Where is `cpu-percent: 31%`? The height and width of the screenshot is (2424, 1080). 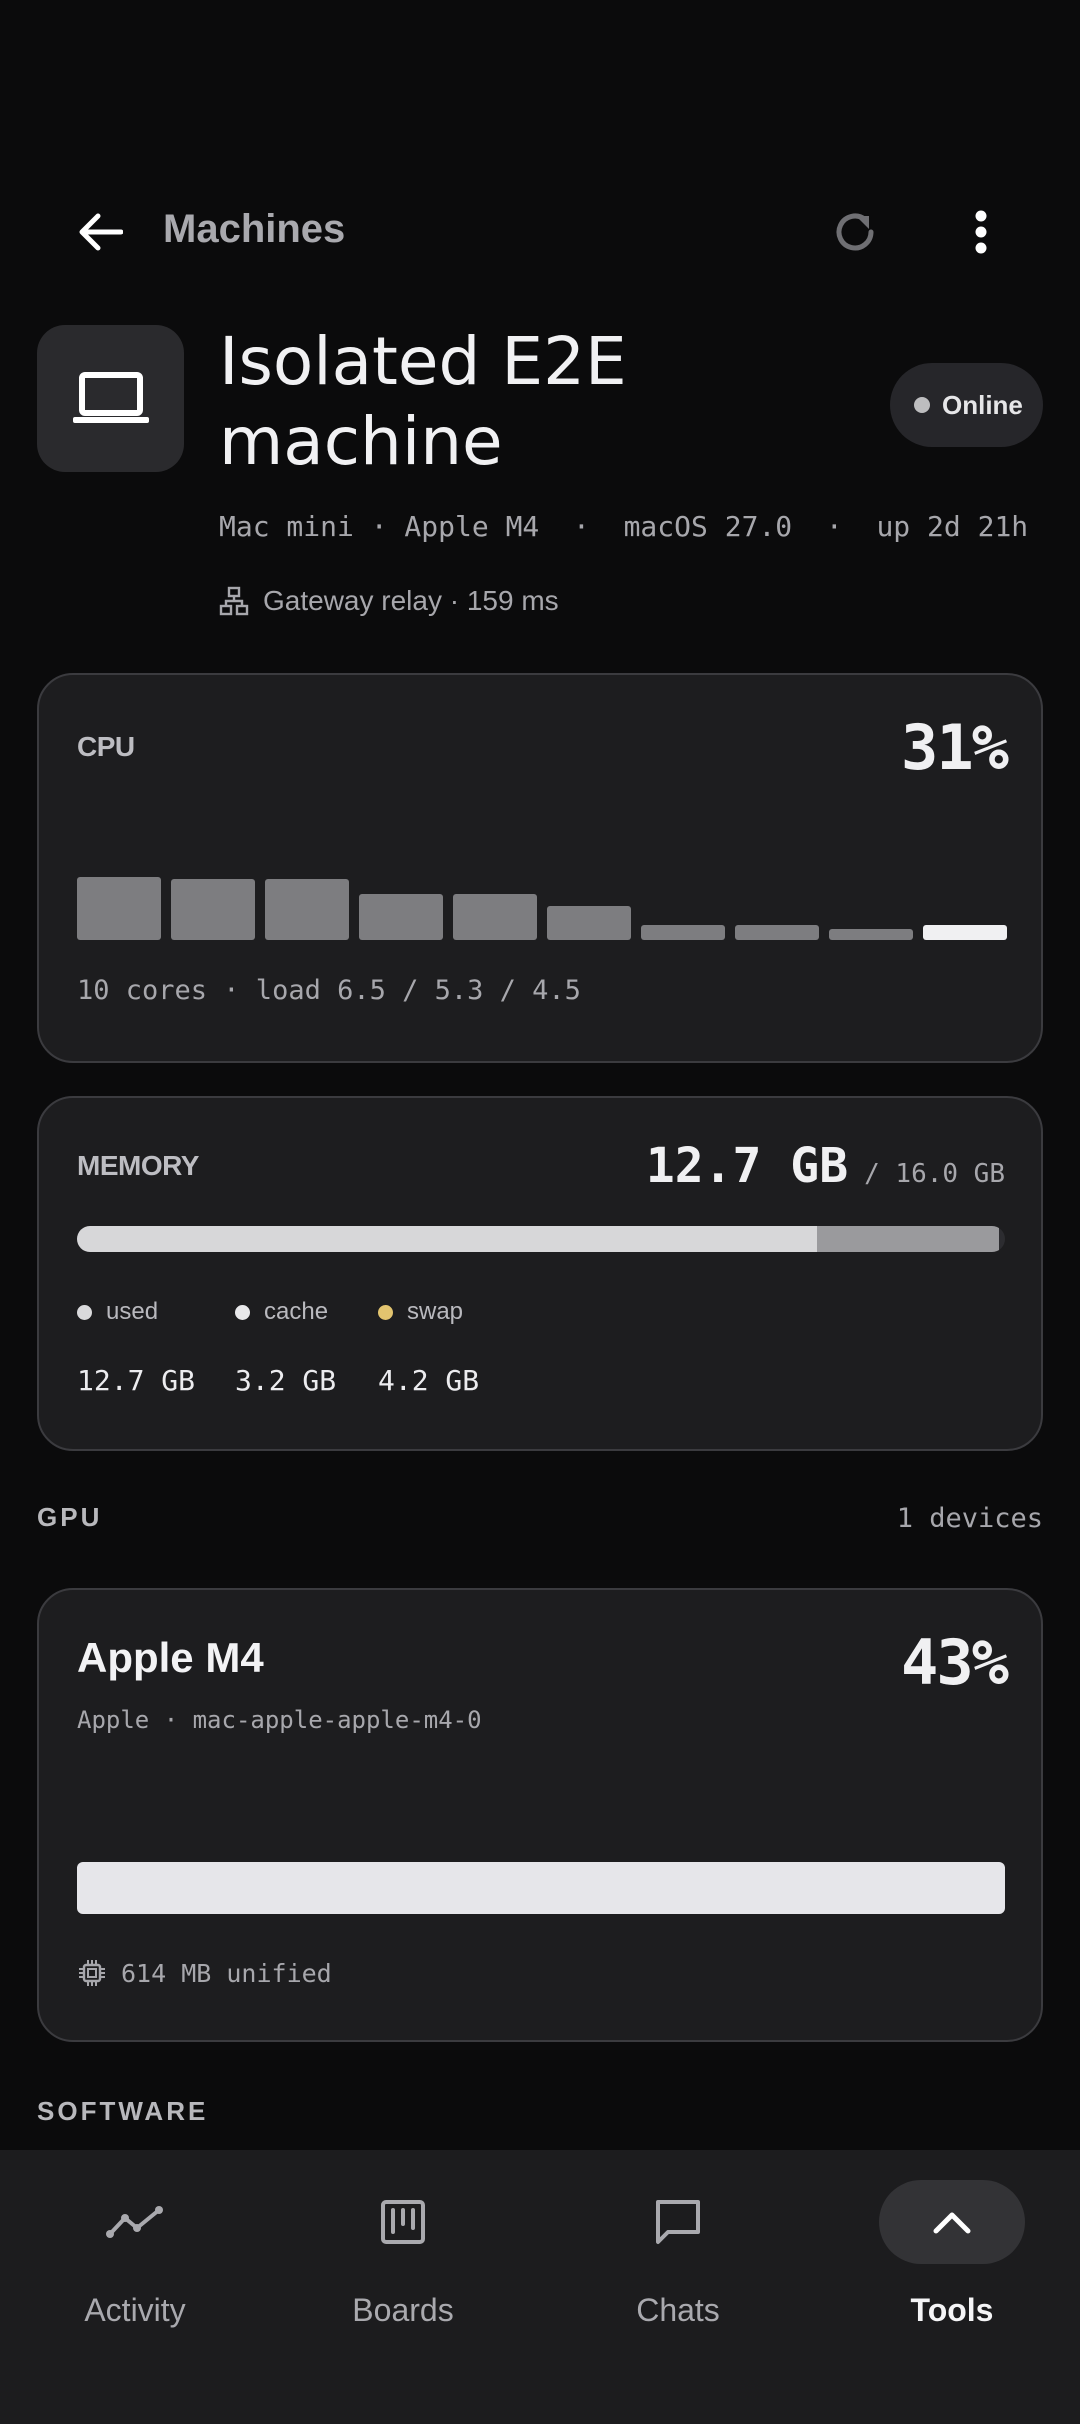
cpu-percent: 31% is located at coordinates (955, 747).